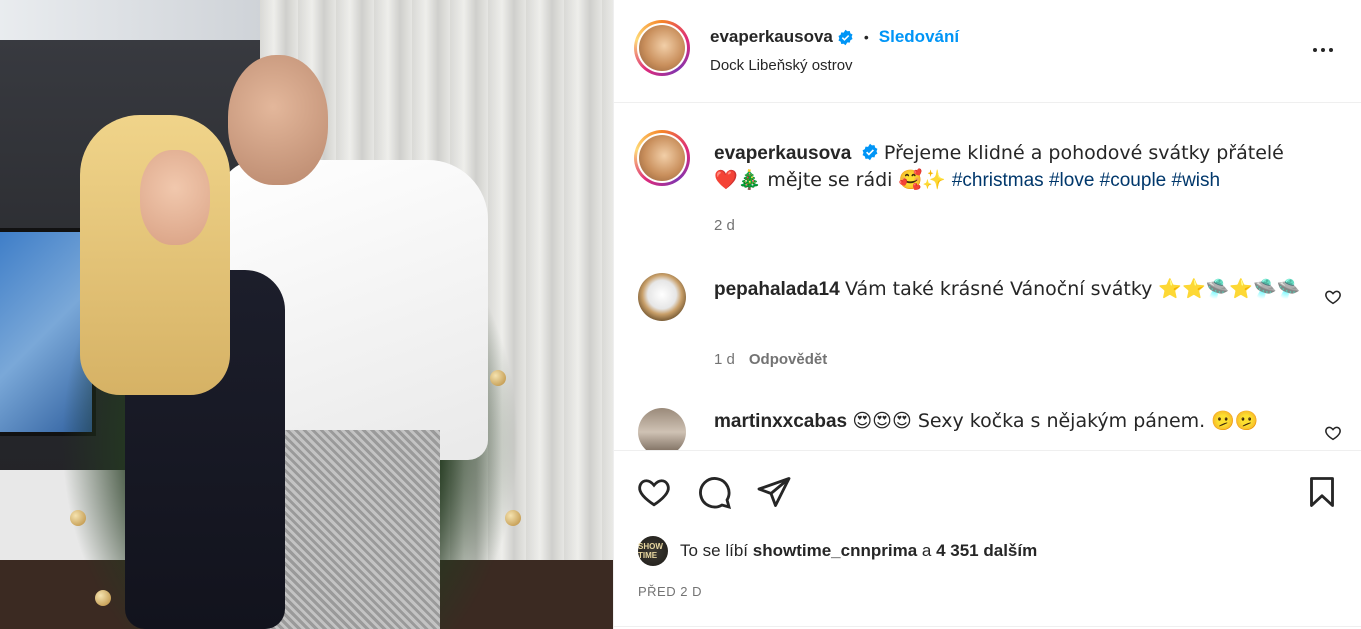 The height and width of the screenshot is (629, 1361). I want to click on post-date: PŘED 2 D, so click(670, 591).